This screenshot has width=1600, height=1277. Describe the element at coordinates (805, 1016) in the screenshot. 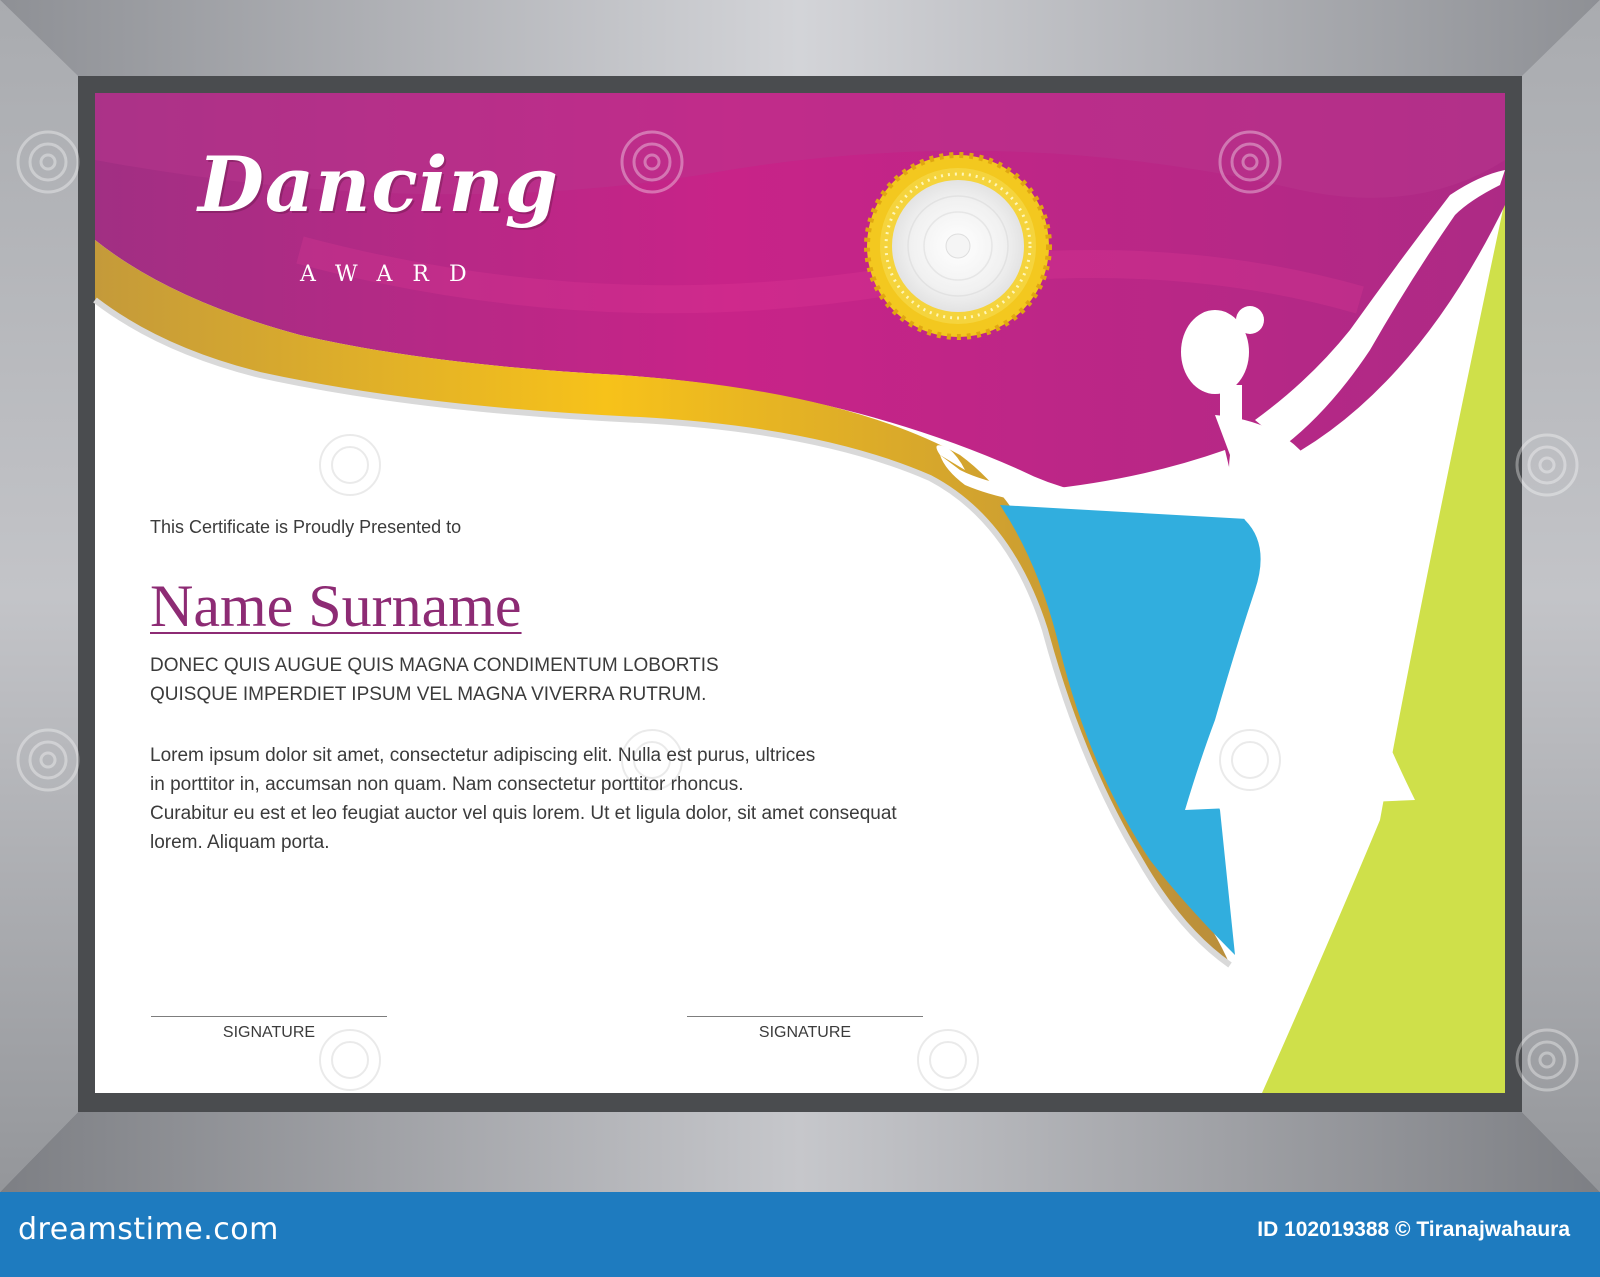

I see `signature-line-right` at that location.